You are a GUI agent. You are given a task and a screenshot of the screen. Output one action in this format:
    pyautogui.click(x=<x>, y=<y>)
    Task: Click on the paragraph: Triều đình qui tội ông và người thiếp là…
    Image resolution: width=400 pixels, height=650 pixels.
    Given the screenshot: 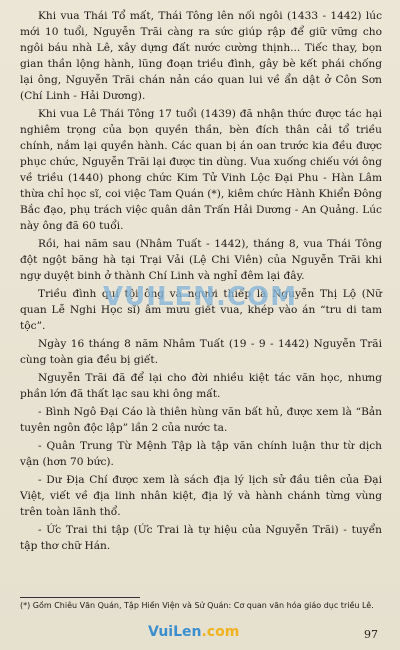 What is the action you would take?
    pyautogui.click(x=201, y=310)
    